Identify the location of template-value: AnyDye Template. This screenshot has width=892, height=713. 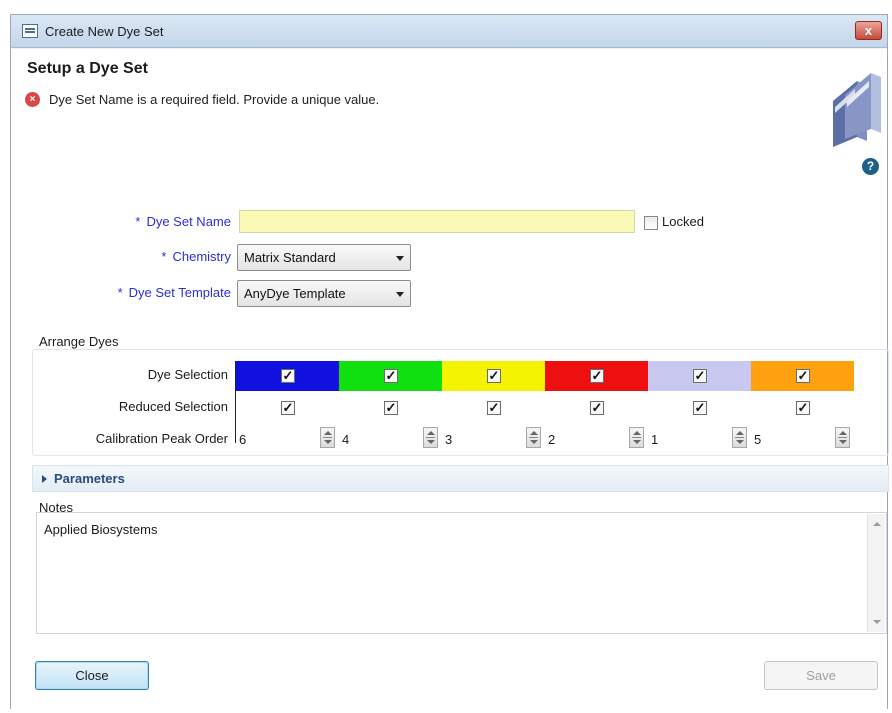
(295, 293).